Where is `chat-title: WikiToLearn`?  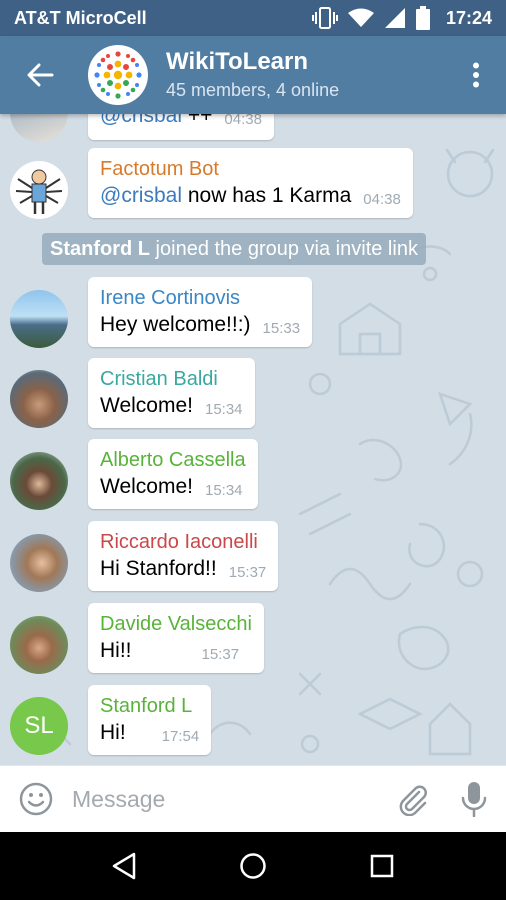 chat-title: WikiToLearn is located at coordinates (237, 61).